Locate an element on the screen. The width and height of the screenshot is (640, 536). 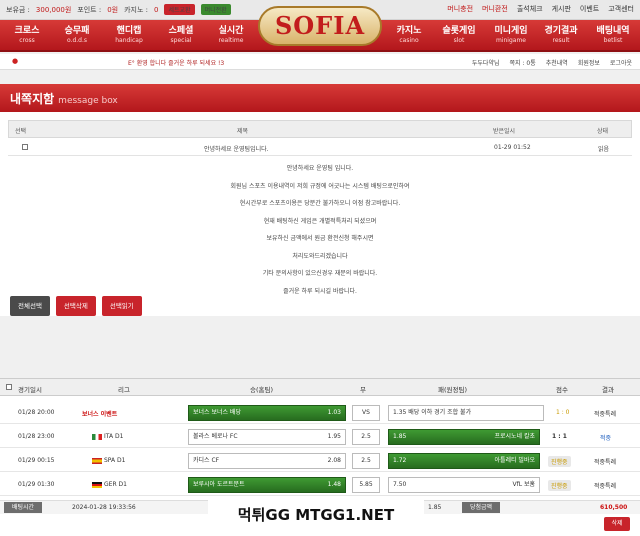
nav-cross: 크로스 cross is located at coordinates (27, 33).